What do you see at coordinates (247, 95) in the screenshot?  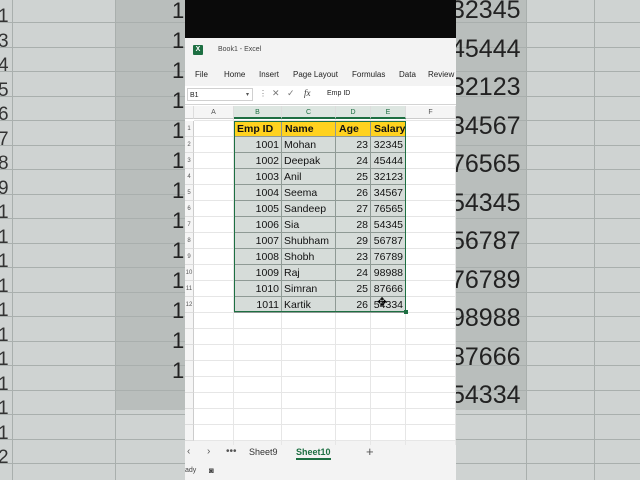 I see `chevron-down-icon: ▾` at bounding box center [247, 95].